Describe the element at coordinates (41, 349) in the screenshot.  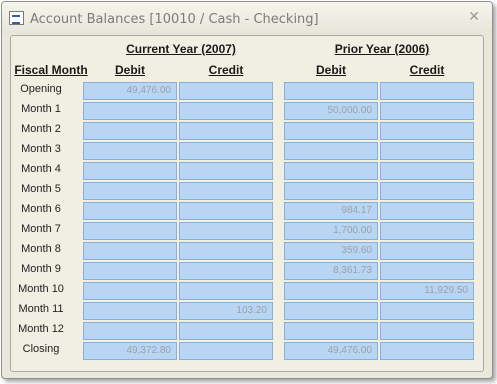
I see `row-label: Closing` at that location.